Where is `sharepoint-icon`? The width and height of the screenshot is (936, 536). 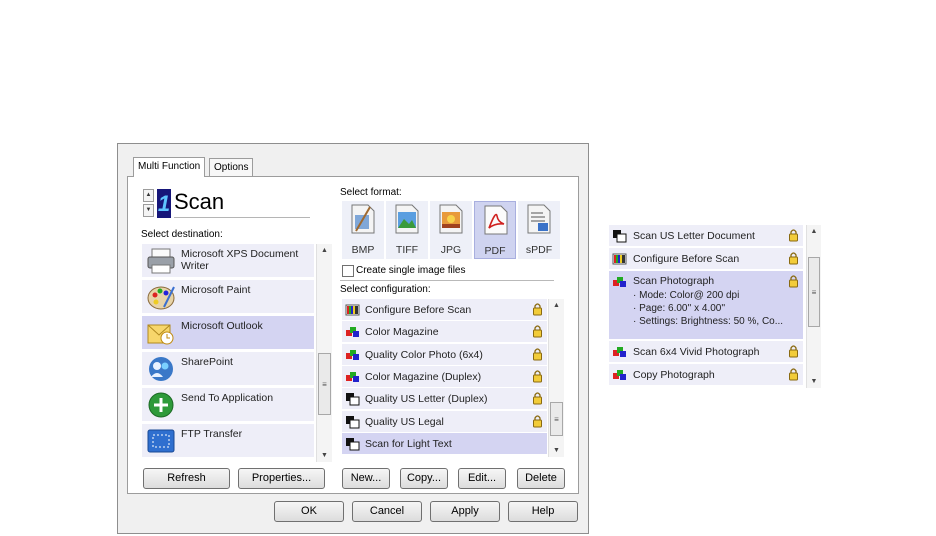 sharepoint-icon is located at coordinates (161, 369).